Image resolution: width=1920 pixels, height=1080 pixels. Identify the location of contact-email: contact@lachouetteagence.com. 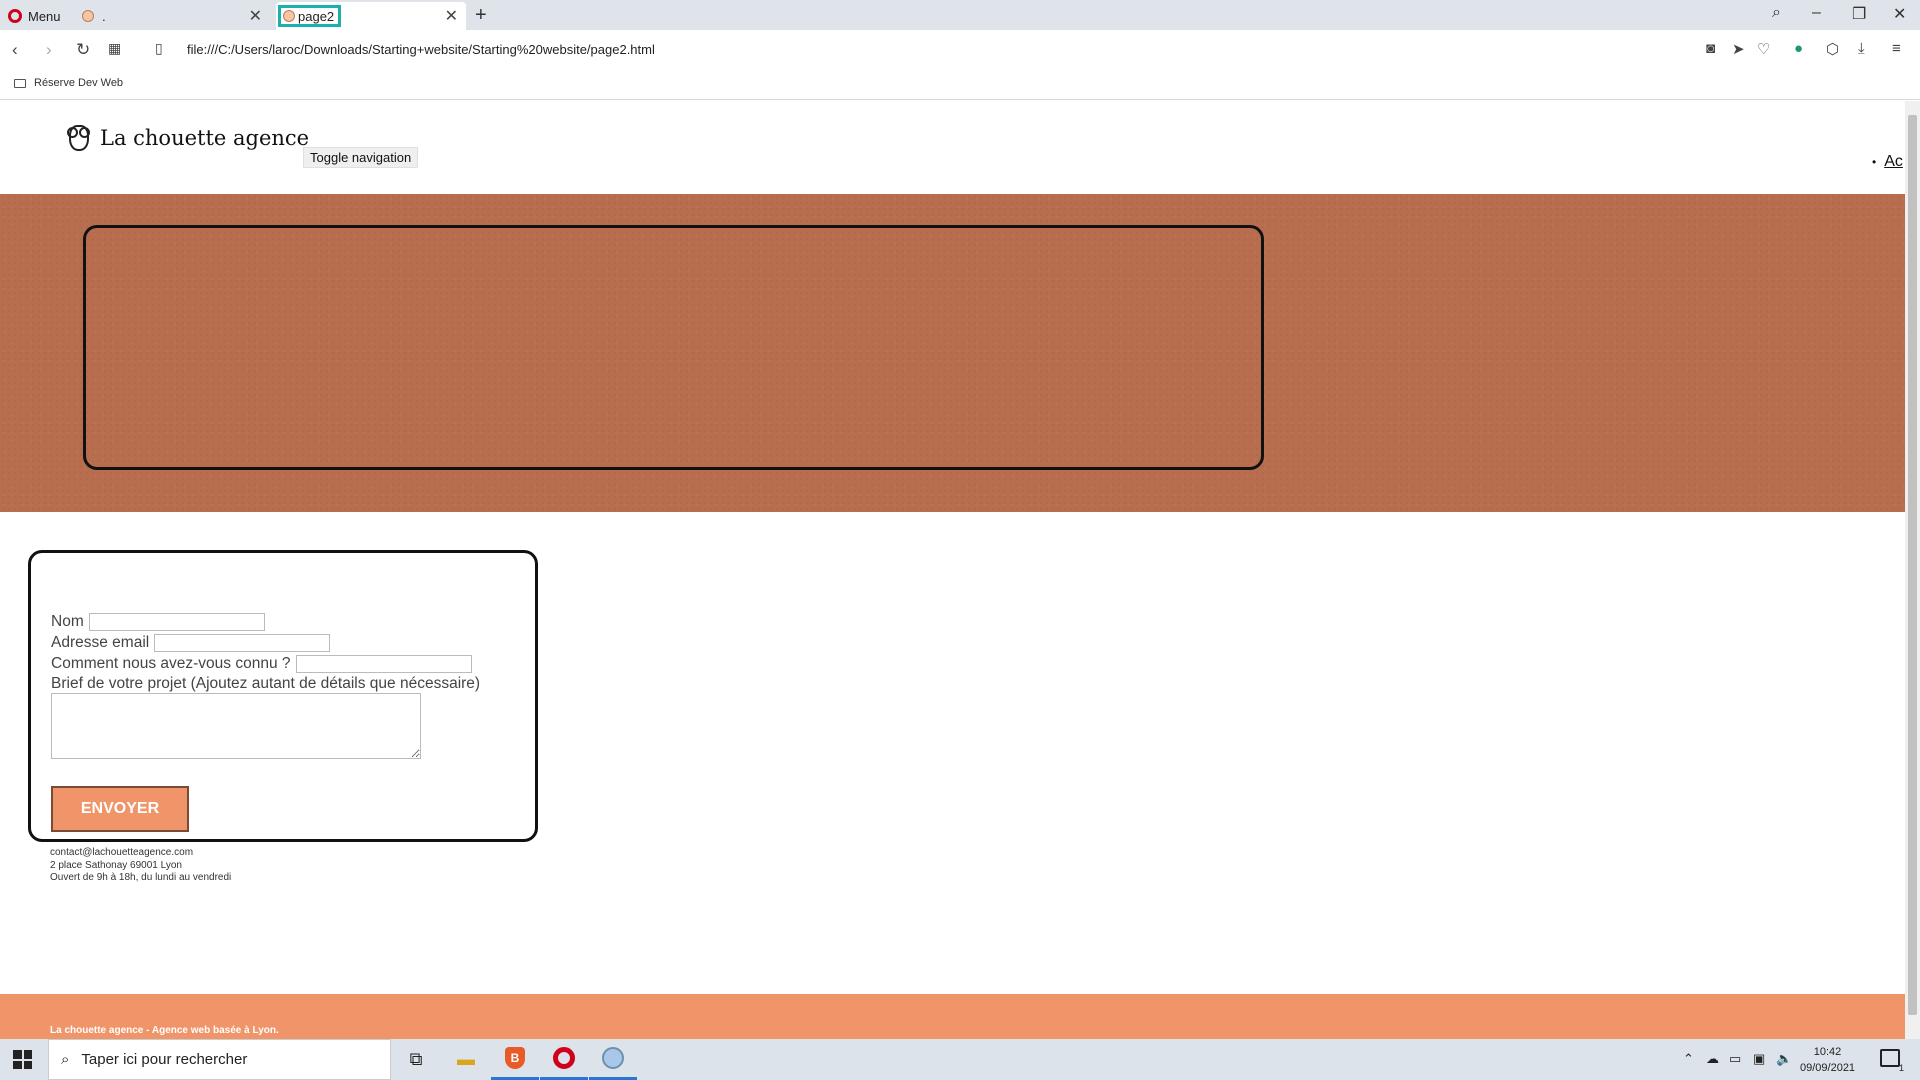
(122, 852).